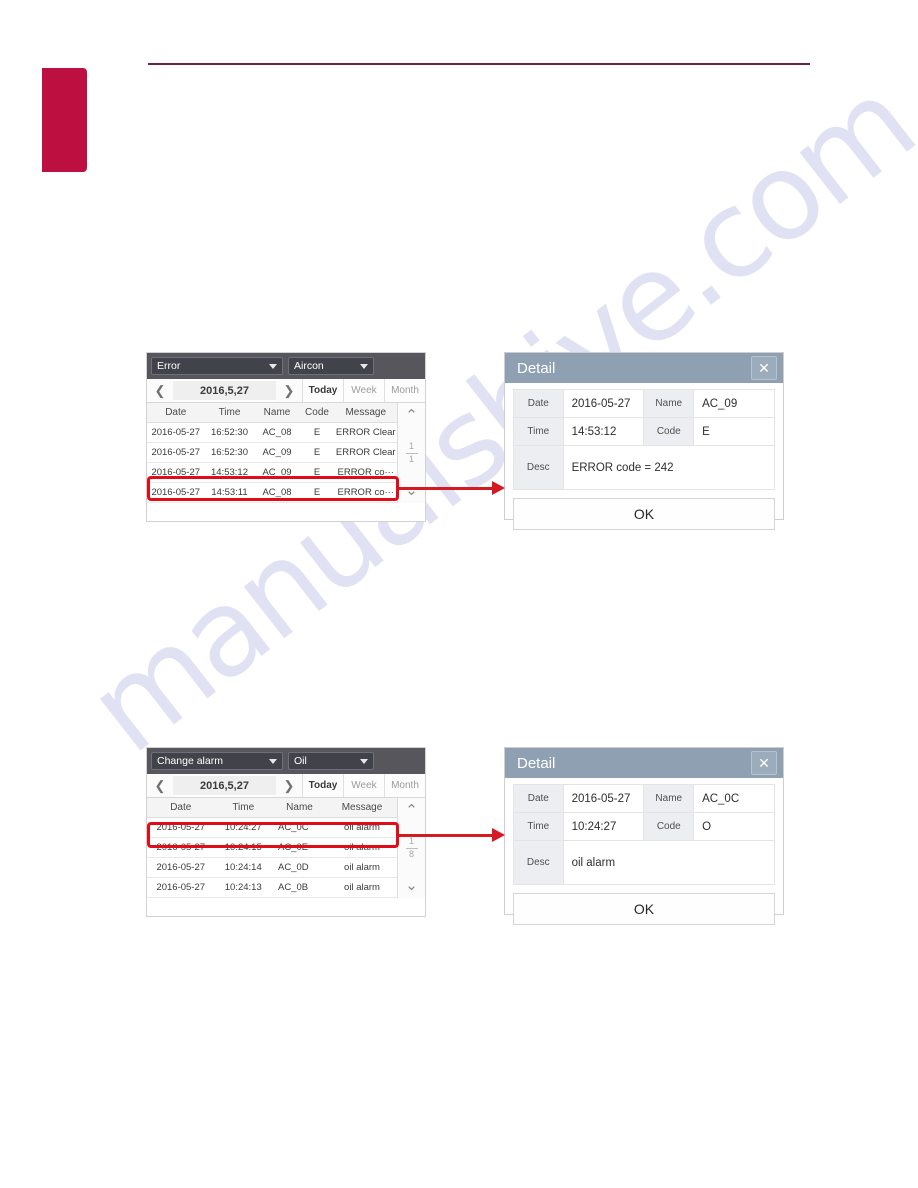 The image size is (918, 1188). What do you see at coordinates (603, 826) in the screenshot?
I see `value-time: 10:24:27` at bounding box center [603, 826].